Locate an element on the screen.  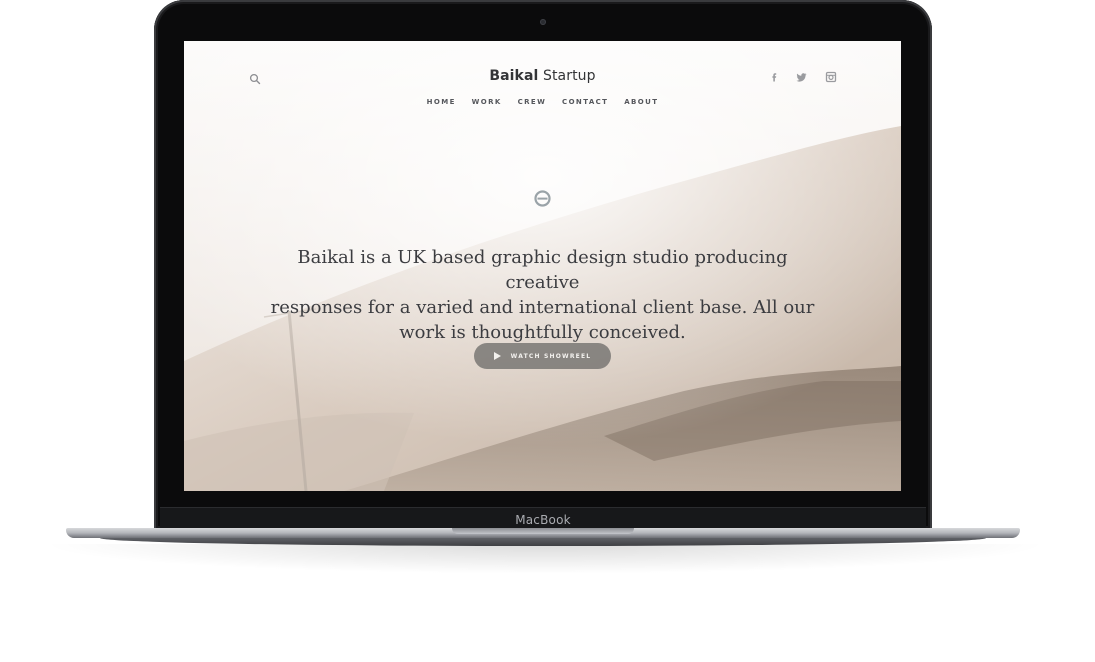
laptop-notch is located at coordinates (543, 531).